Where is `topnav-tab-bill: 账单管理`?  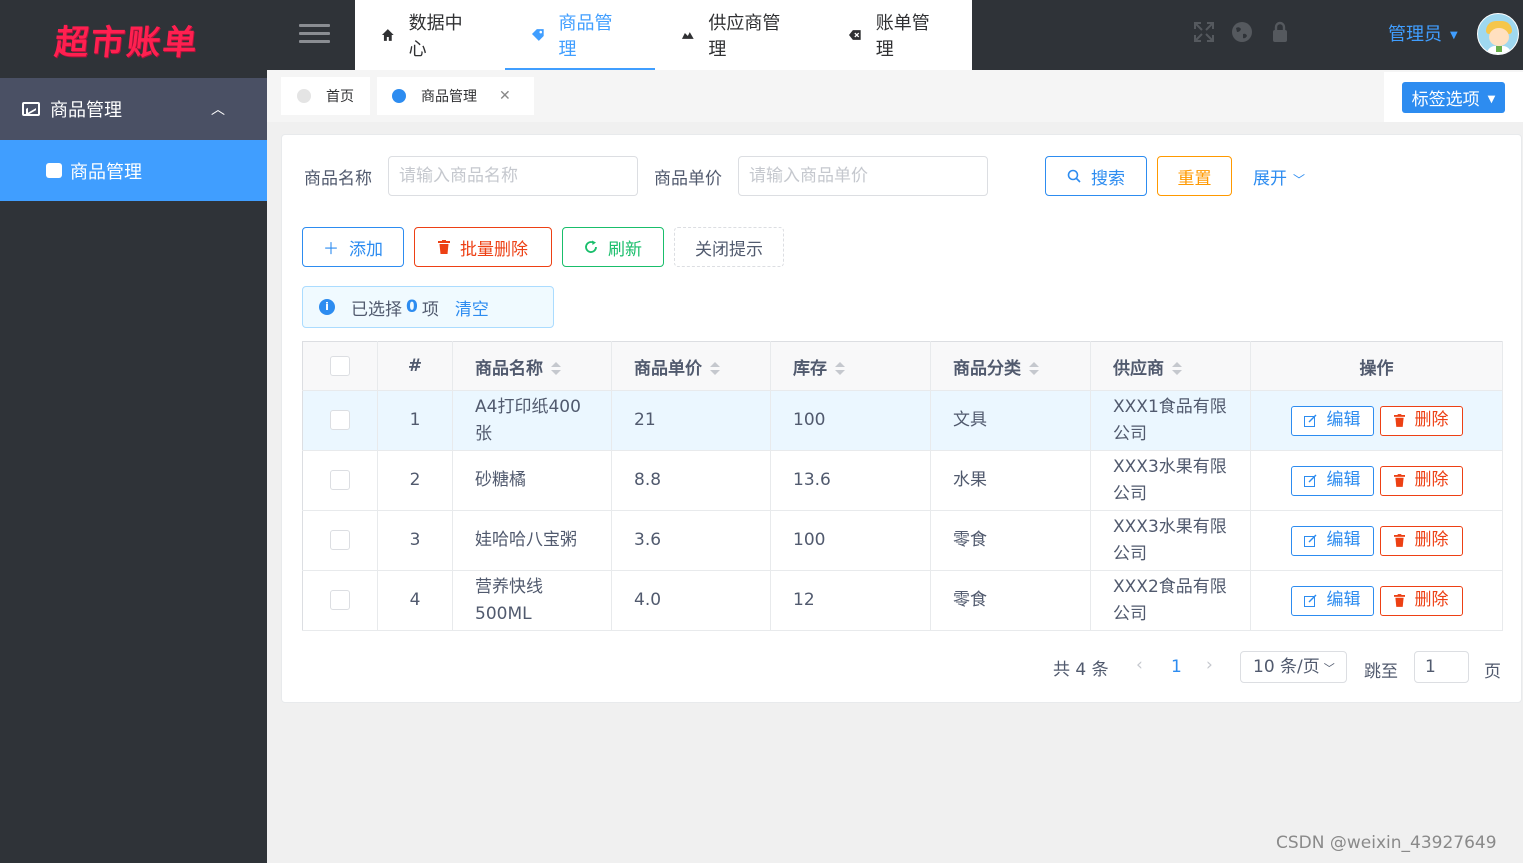 topnav-tab-bill: 账单管理 is located at coordinates (897, 35).